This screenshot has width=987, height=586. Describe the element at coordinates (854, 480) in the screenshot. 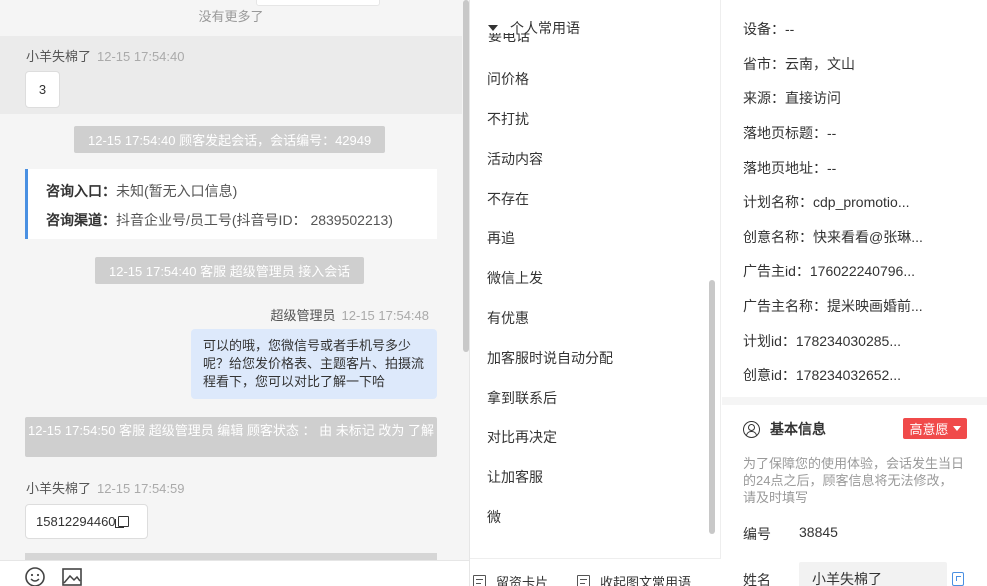

I see `edit-notice: 为了保障您的使用体验，会话发生当日的24点之后，顾客信息将无法修改，请及时填写` at that location.